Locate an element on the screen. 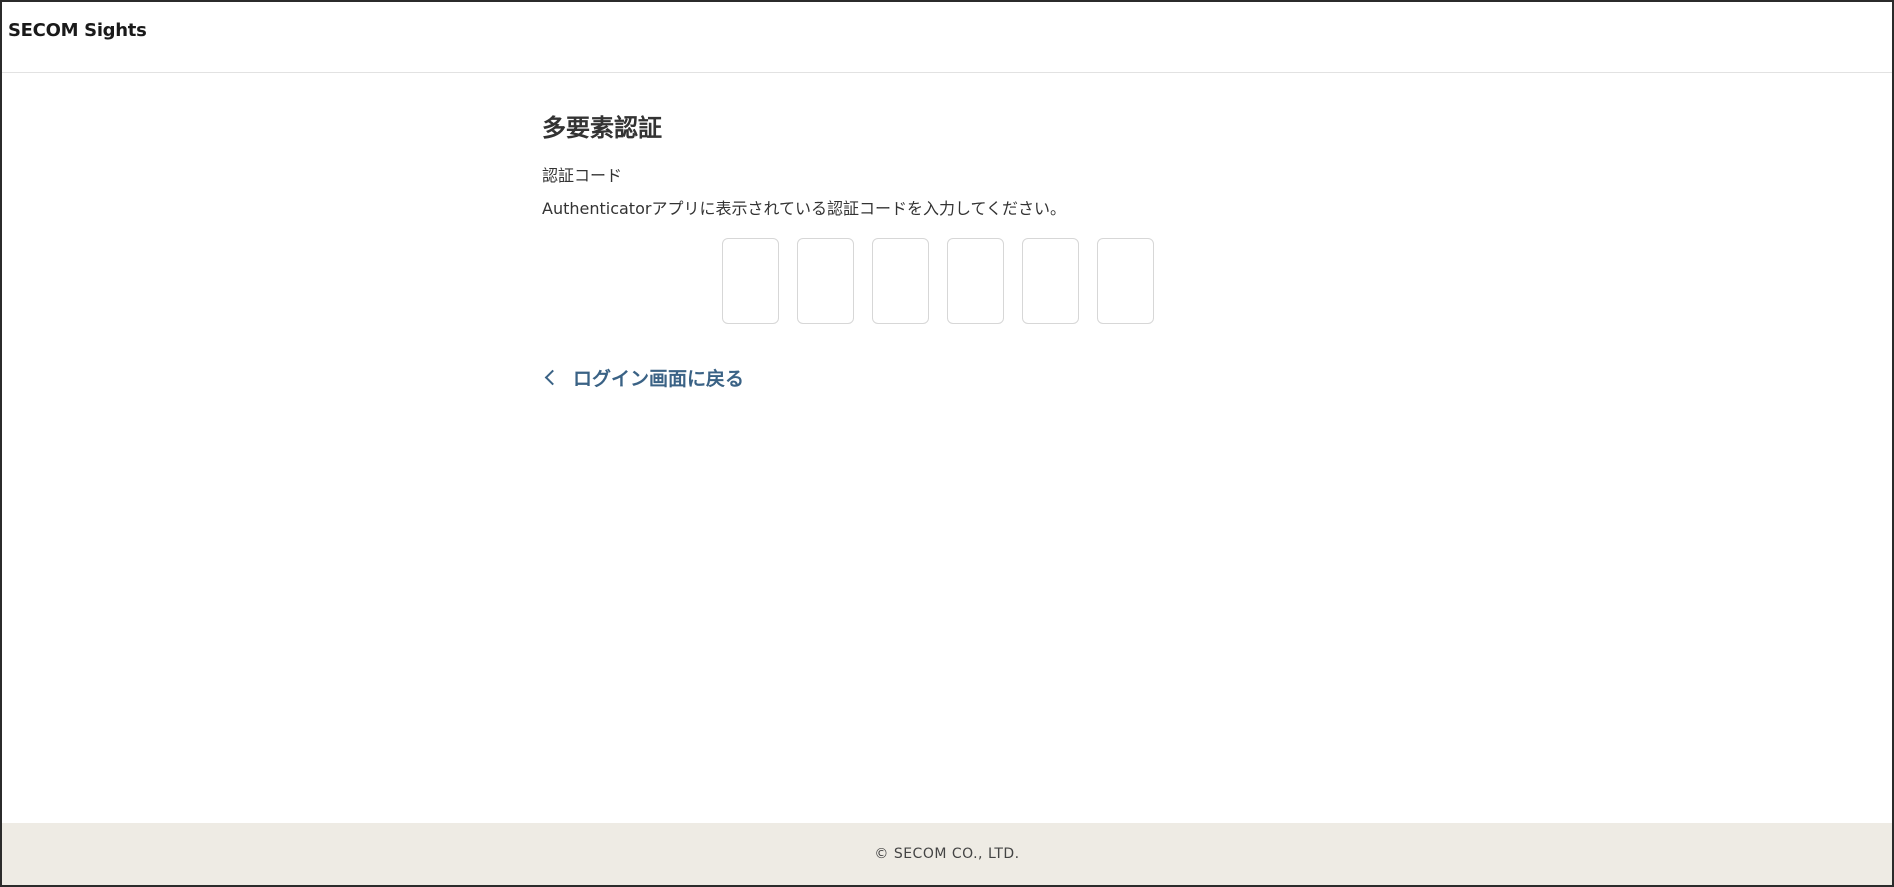  app-header: SECOM Sights is located at coordinates (947, 37).